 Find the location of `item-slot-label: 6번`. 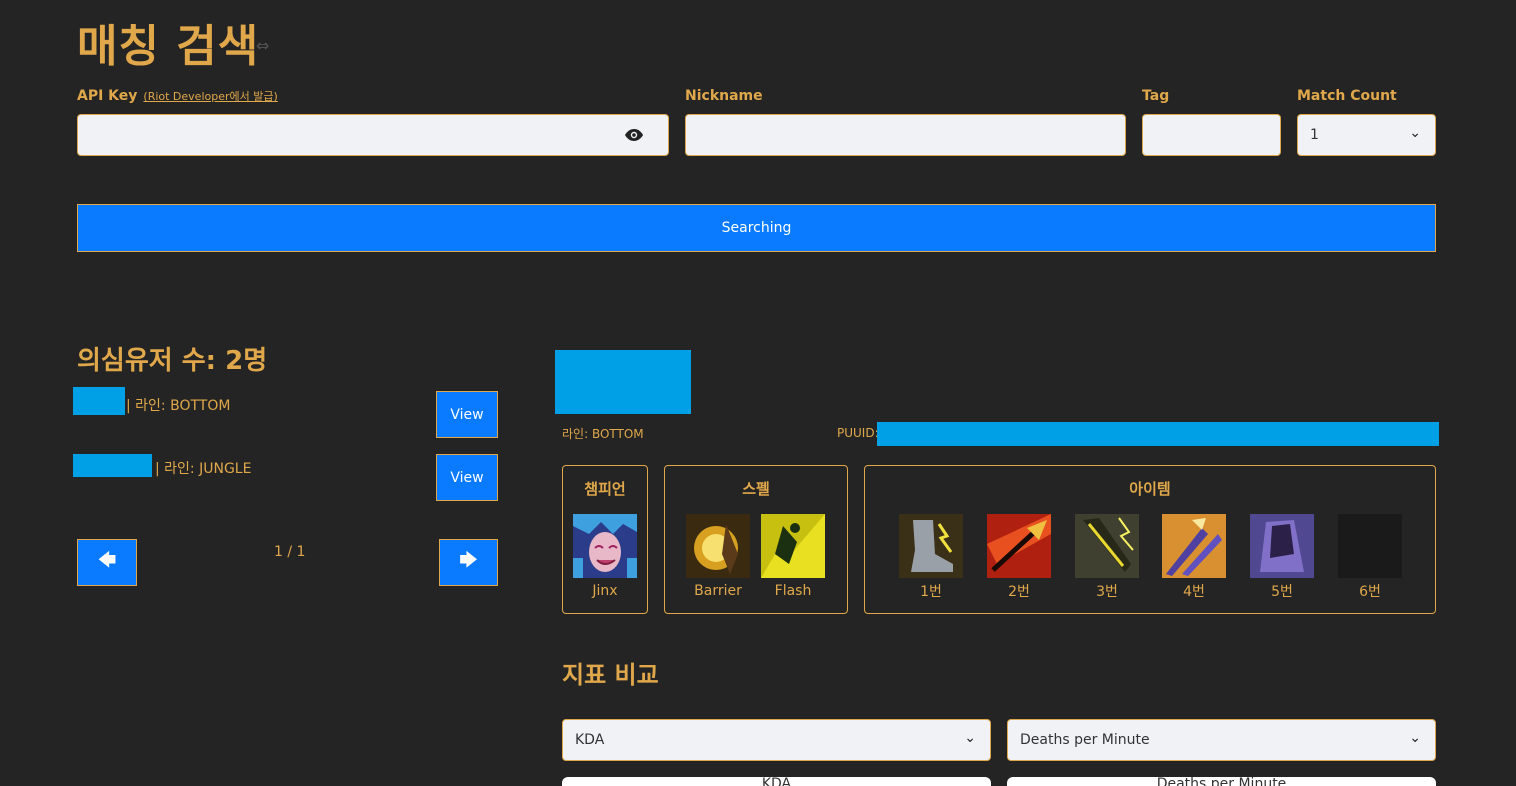

item-slot-label: 6번 is located at coordinates (1370, 592).